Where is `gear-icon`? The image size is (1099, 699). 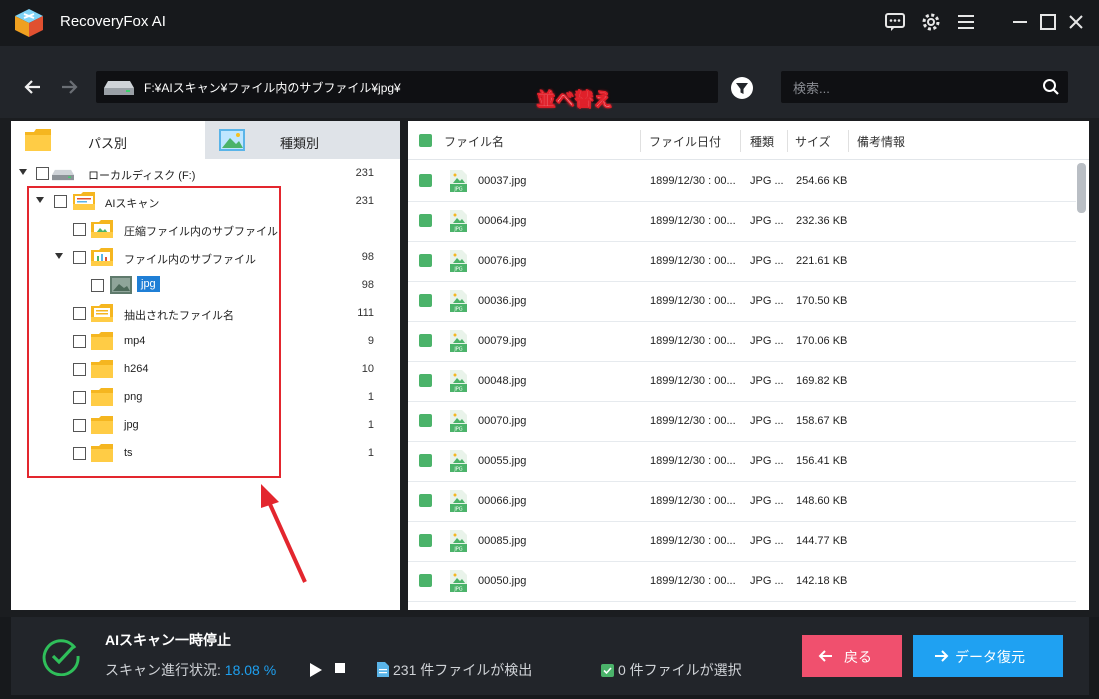
gear-icon is located at coordinates (931, 22).